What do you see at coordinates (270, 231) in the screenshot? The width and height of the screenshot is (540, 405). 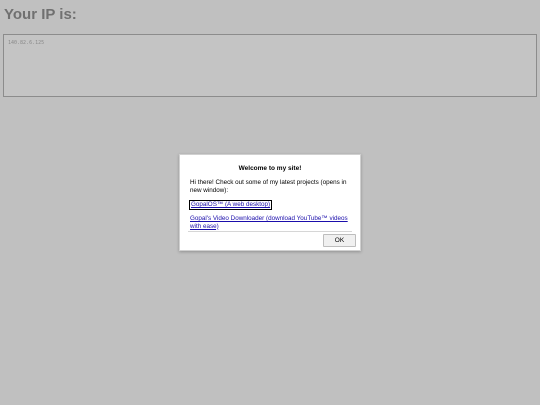 I see `dialog-divider` at bounding box center [270, 231].